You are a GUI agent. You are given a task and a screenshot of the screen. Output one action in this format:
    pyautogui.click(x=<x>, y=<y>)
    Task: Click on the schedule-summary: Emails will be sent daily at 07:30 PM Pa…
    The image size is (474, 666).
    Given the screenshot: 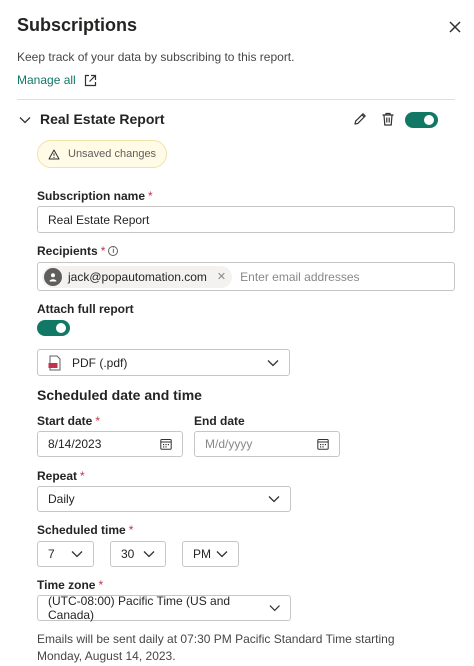 What is the action you would take?
    pyautogui.click(x=216, y=647)
    